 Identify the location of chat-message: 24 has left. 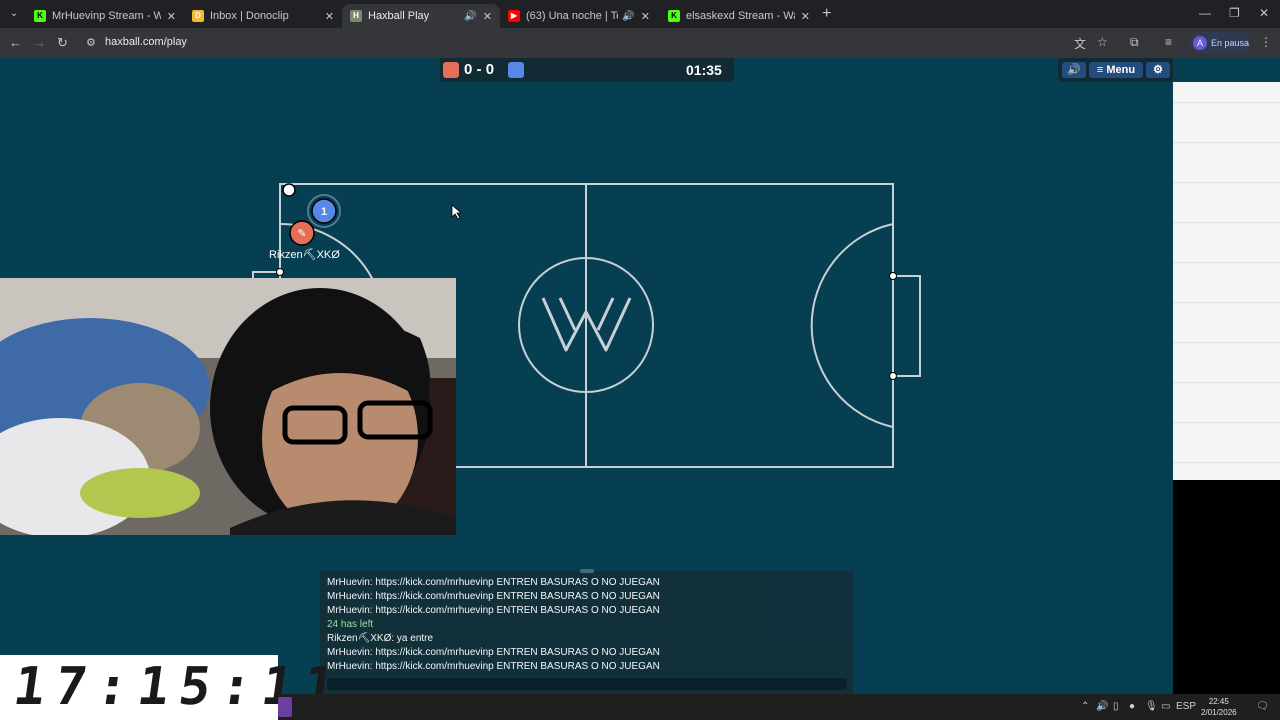
(350, 624).